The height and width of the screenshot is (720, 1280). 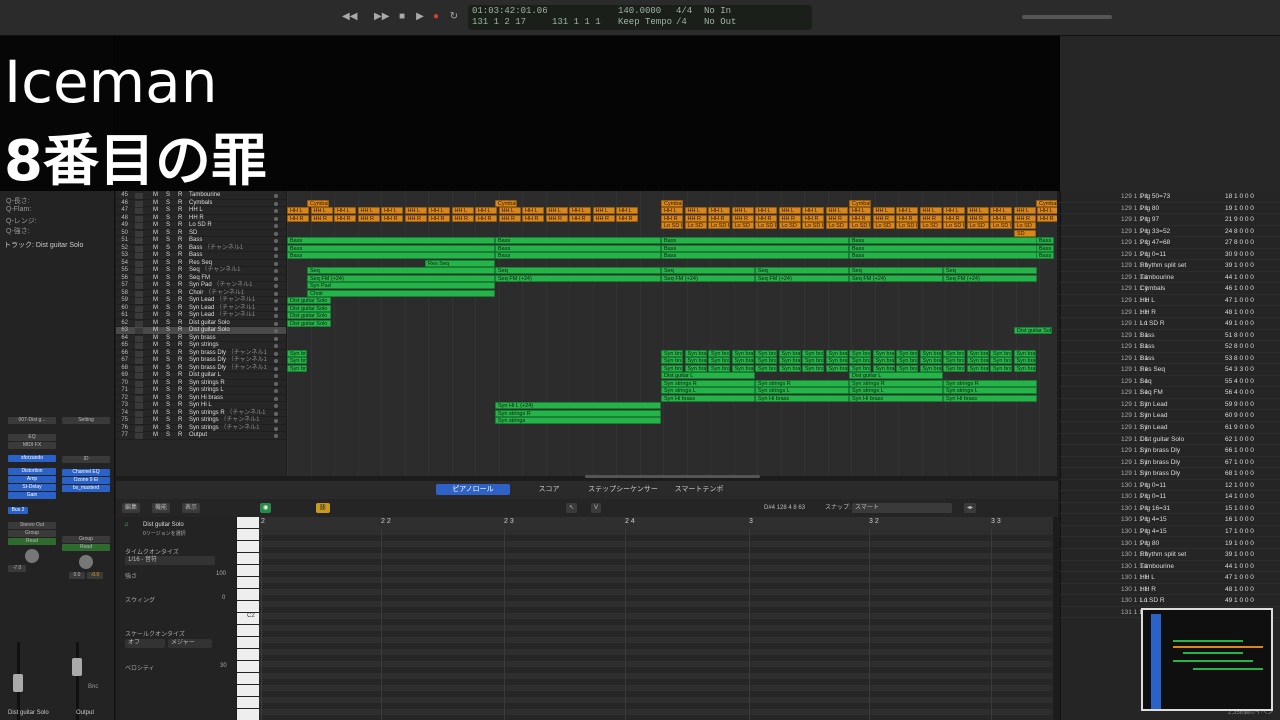 I want to click on event-row: 130 1 1 1 HH L 47 1 0 0 0, so click(x=1170, y=578).